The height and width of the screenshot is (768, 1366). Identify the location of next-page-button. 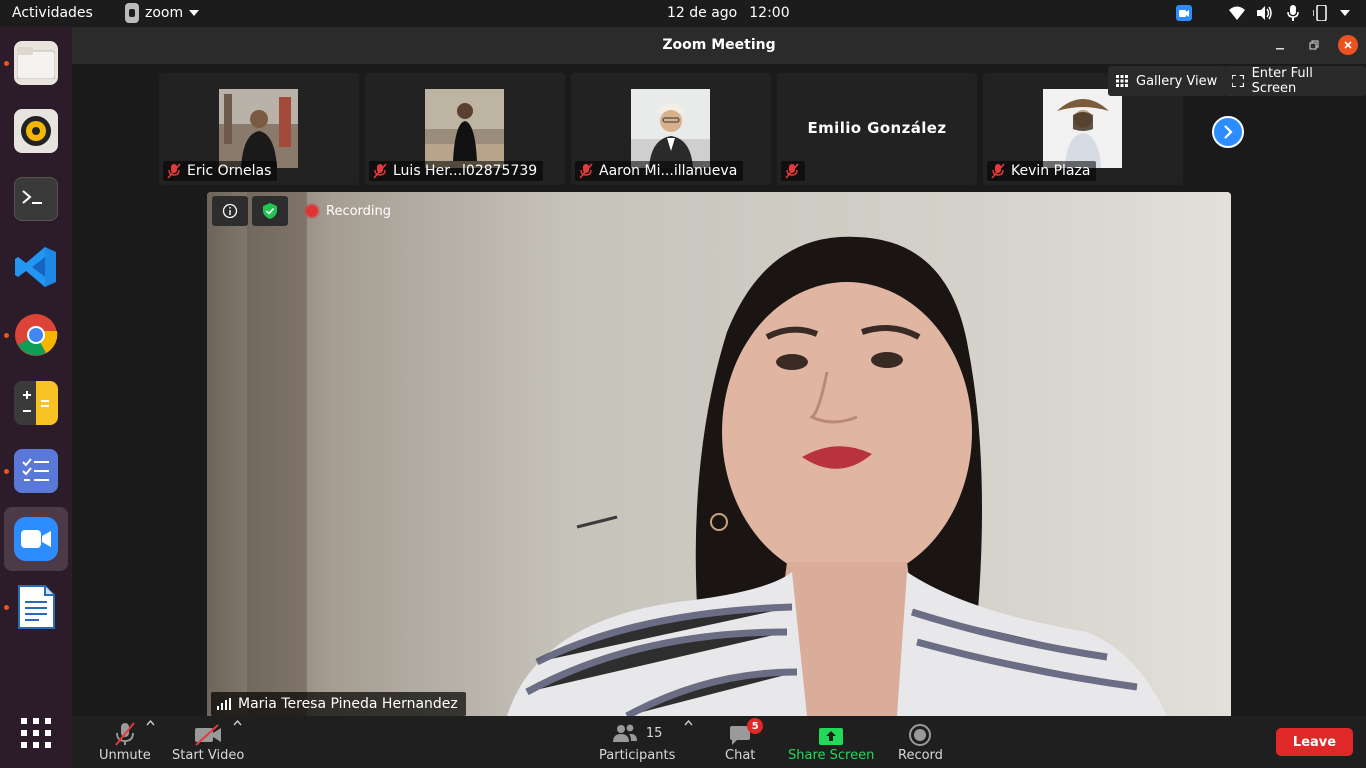
(1228, 132).